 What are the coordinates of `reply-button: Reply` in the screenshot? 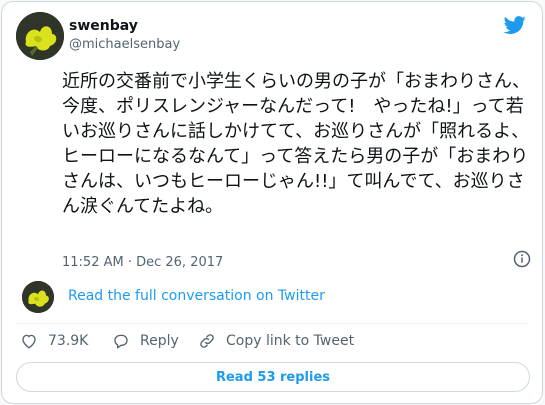 It's located at (145, 341).